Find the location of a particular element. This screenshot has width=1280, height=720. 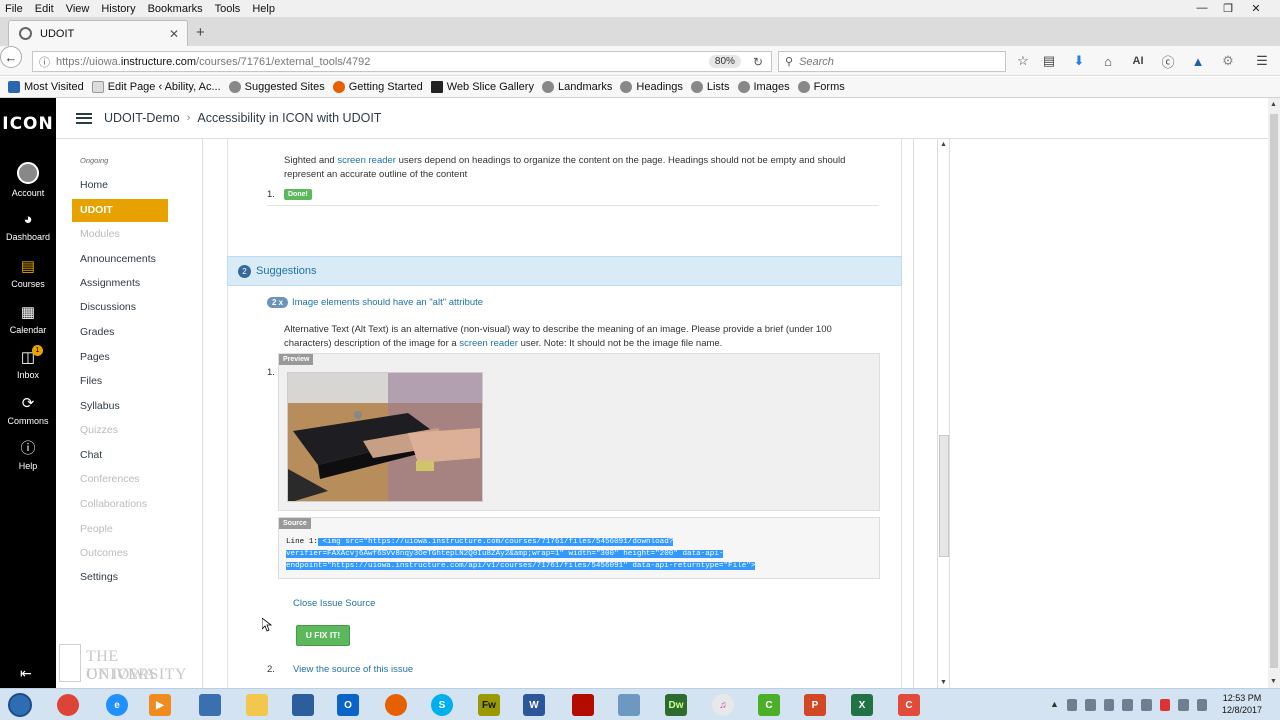

taskbar-dreamweaver: Dw is located at coordinates (676, 705).